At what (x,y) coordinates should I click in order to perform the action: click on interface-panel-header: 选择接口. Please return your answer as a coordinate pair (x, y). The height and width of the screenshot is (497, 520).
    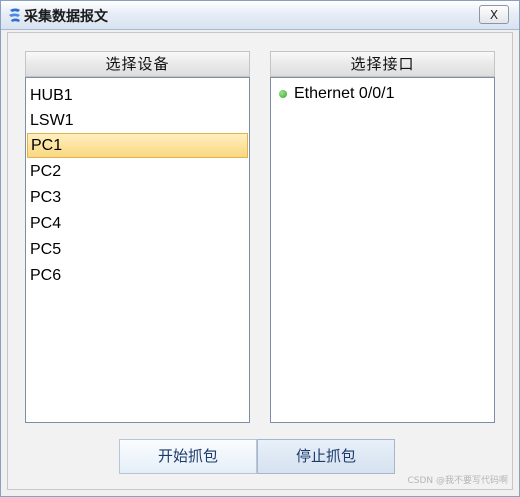
    Looking at the image, I should click on (382, 64).